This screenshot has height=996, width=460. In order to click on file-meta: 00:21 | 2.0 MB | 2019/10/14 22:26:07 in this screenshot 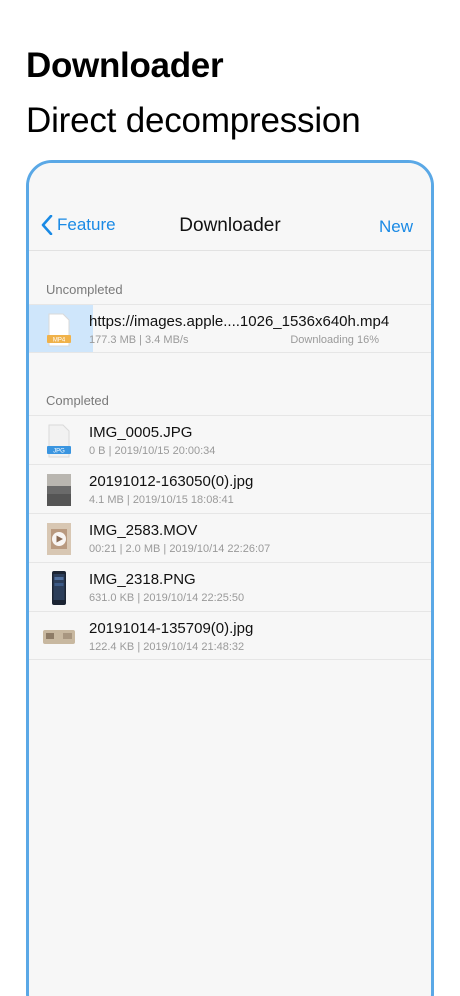, I will do `click(180, 549)`.